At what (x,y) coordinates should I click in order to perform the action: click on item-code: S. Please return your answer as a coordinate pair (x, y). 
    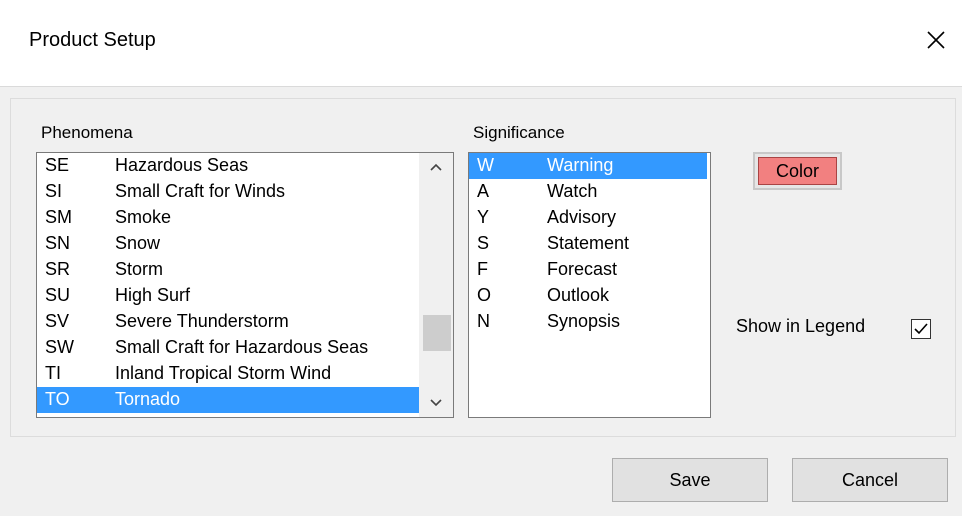
    Looking at the image, I should click on (483, 243).